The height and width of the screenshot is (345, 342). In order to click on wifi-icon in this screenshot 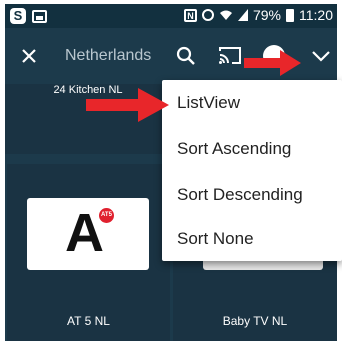, I will do `click(225, 15)`.